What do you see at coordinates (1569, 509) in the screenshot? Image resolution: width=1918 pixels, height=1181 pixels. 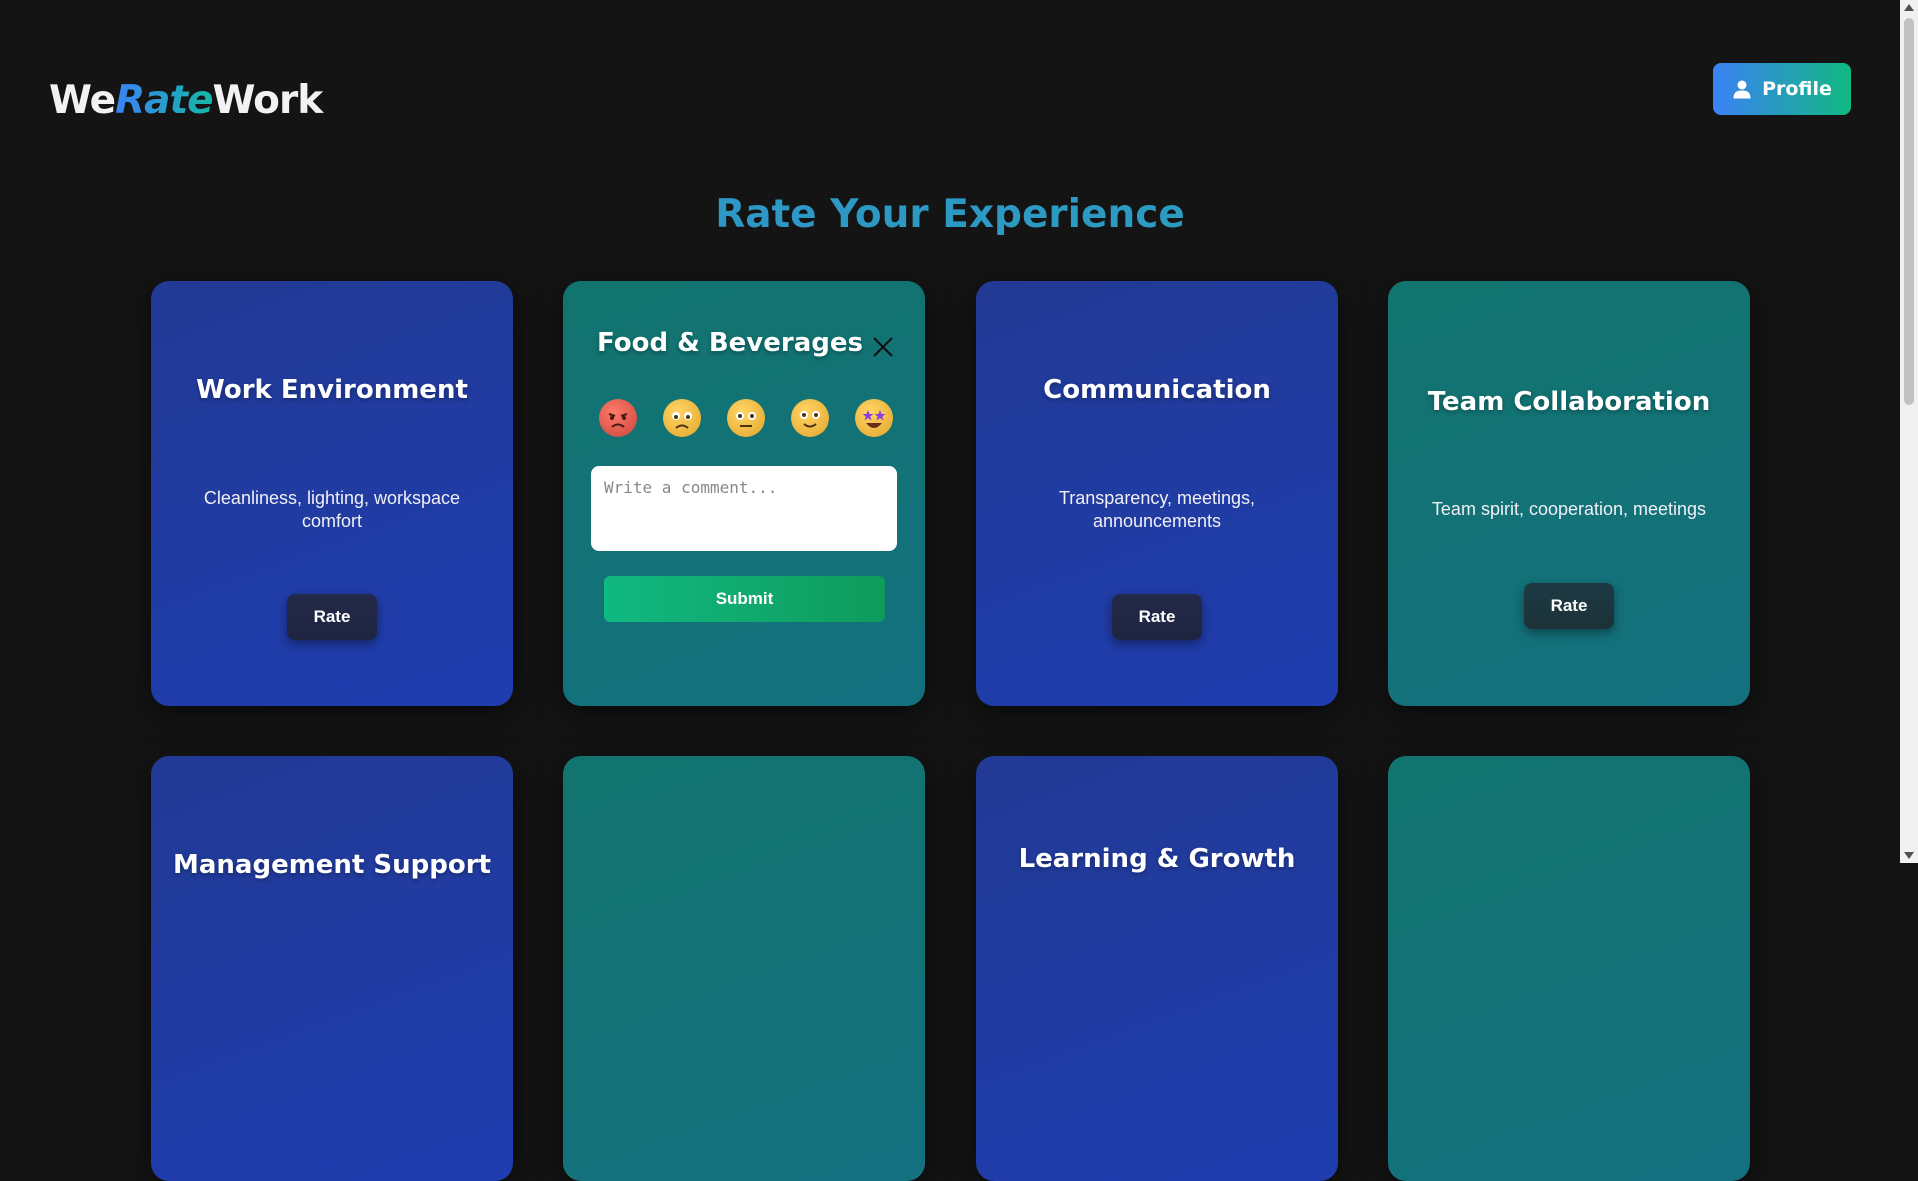 I see `card-description: Team spirit, cooperation, meetings` at bounding box center [1569, 509].